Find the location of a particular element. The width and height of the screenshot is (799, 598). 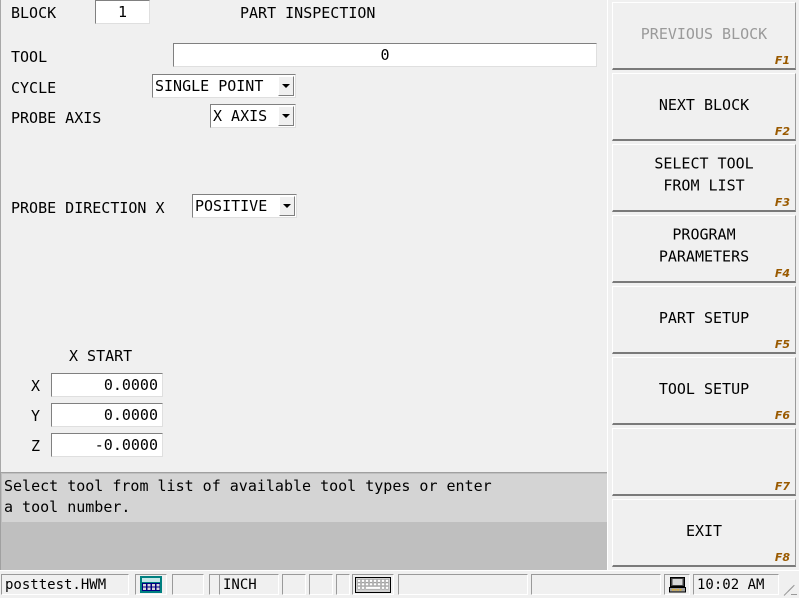

fkey-next-block-key: F2 is located at coordinates (782, 131).